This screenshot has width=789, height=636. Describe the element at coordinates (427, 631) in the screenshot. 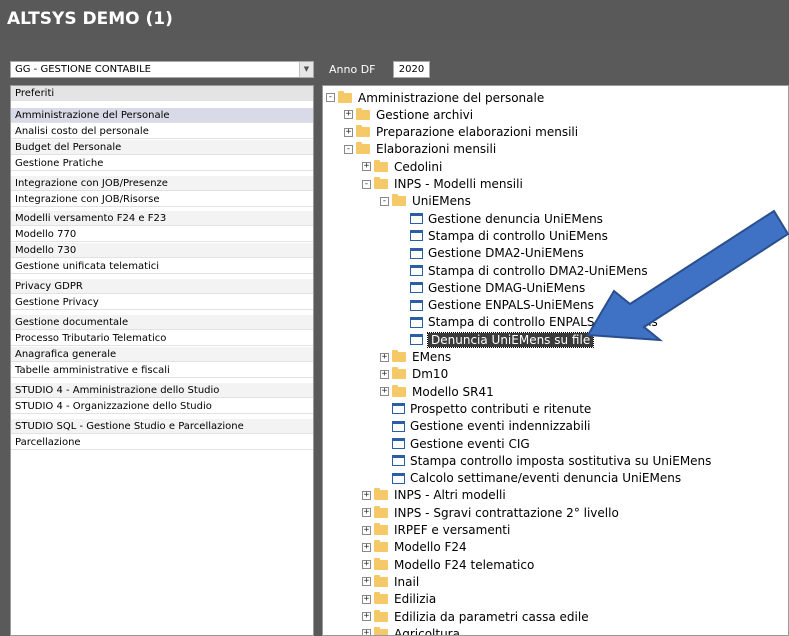

I see `tree-node-label: Agricoltura` at that location.